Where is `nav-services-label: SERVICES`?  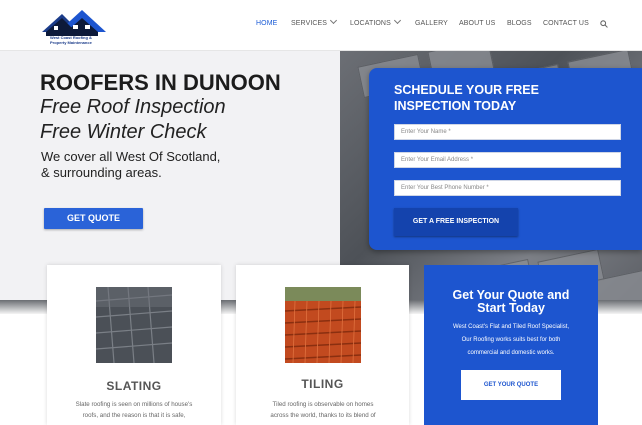
nav-services-label: SERVICES is located at coordinates (309, 23).